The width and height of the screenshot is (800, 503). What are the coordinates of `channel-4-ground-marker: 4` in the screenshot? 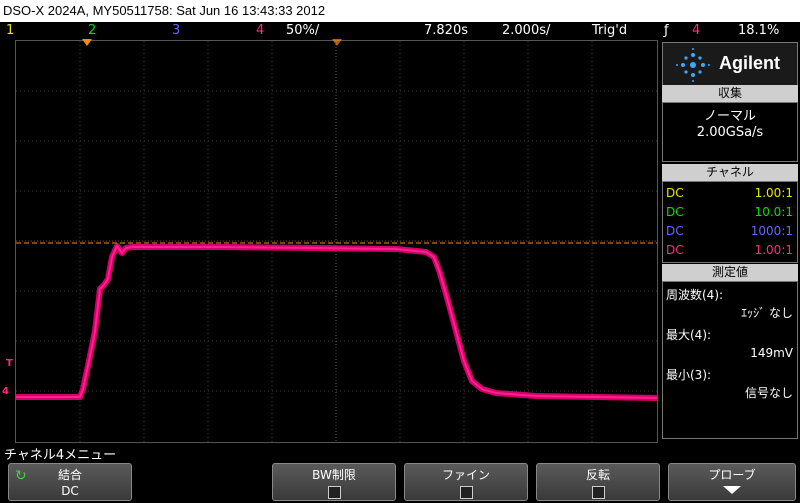 It's located at (5, 391).